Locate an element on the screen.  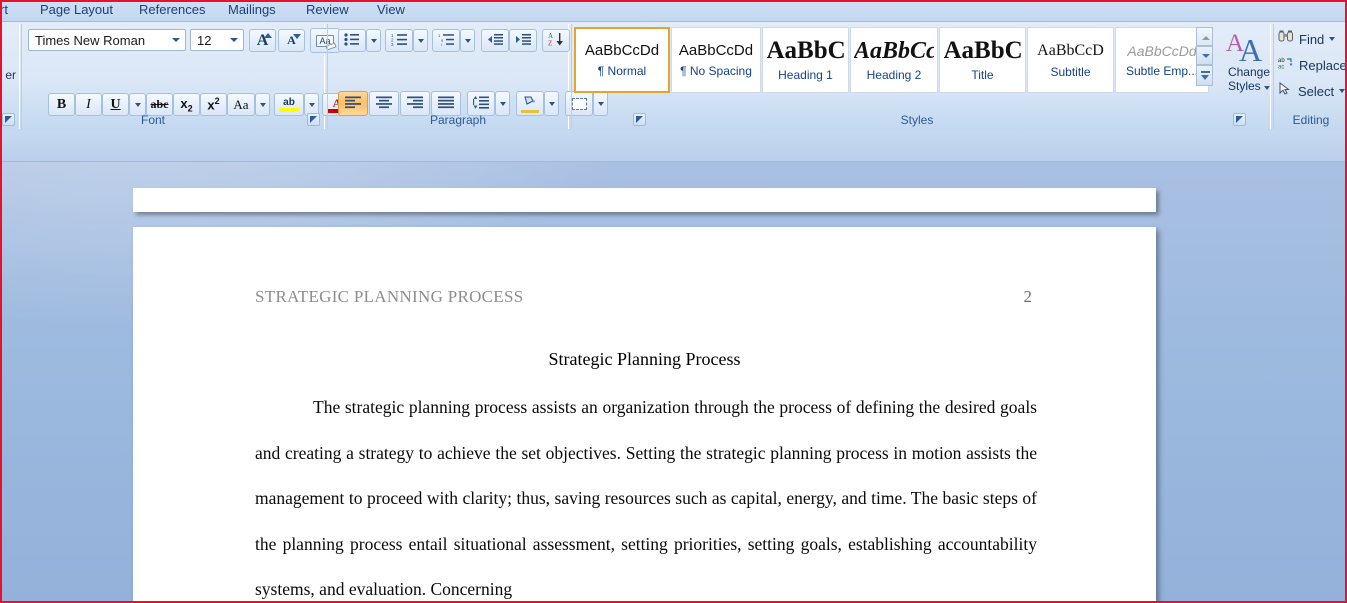
clipboard-label-fragment: er is located at coordinates (10, 75).